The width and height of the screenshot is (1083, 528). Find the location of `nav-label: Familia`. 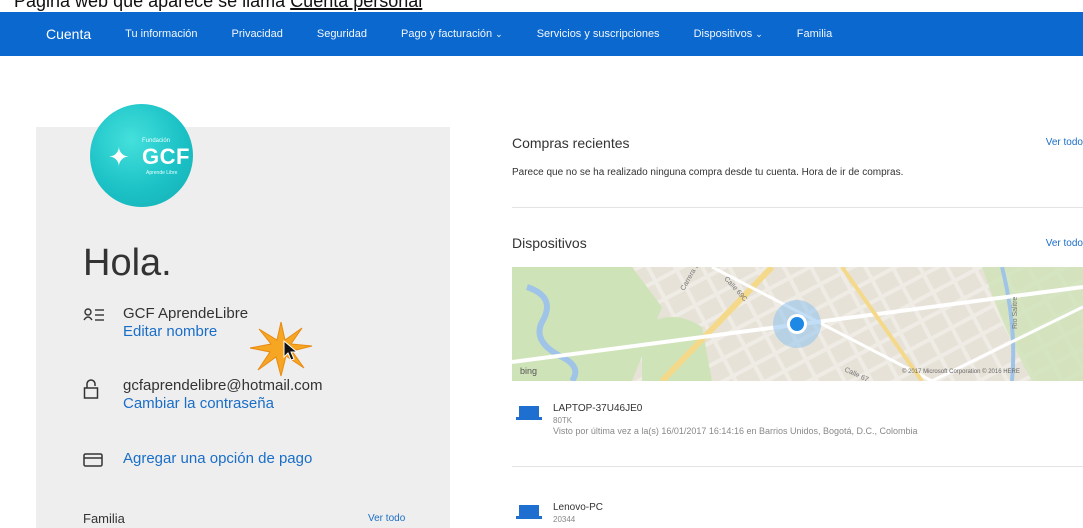

nav-label: Familia is located at coordinates (814, 34).